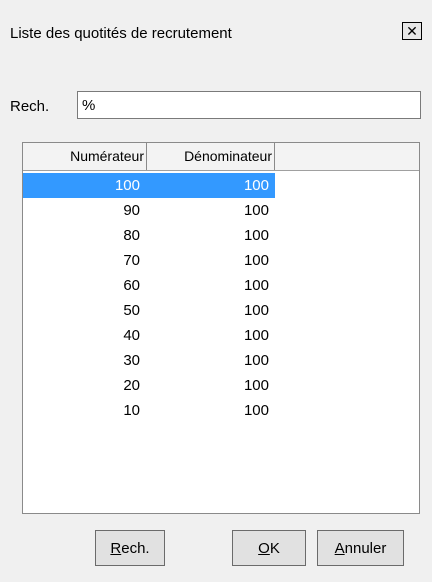  What do you see at coordinates (131, 260) in the screenshot?
I see `cell-numerateur: 70` at bounding box center [131, 260].